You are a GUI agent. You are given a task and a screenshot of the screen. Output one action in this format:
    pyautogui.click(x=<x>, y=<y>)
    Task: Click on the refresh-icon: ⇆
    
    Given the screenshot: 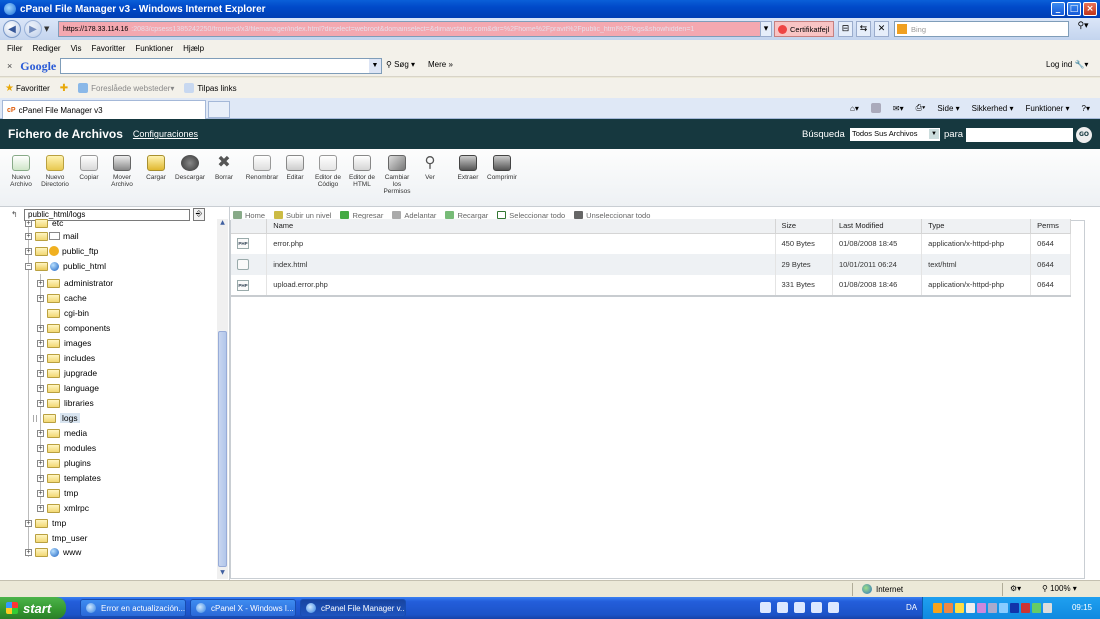 What is the action you would take?
    pyautogui.click(x=863, y=29)
    